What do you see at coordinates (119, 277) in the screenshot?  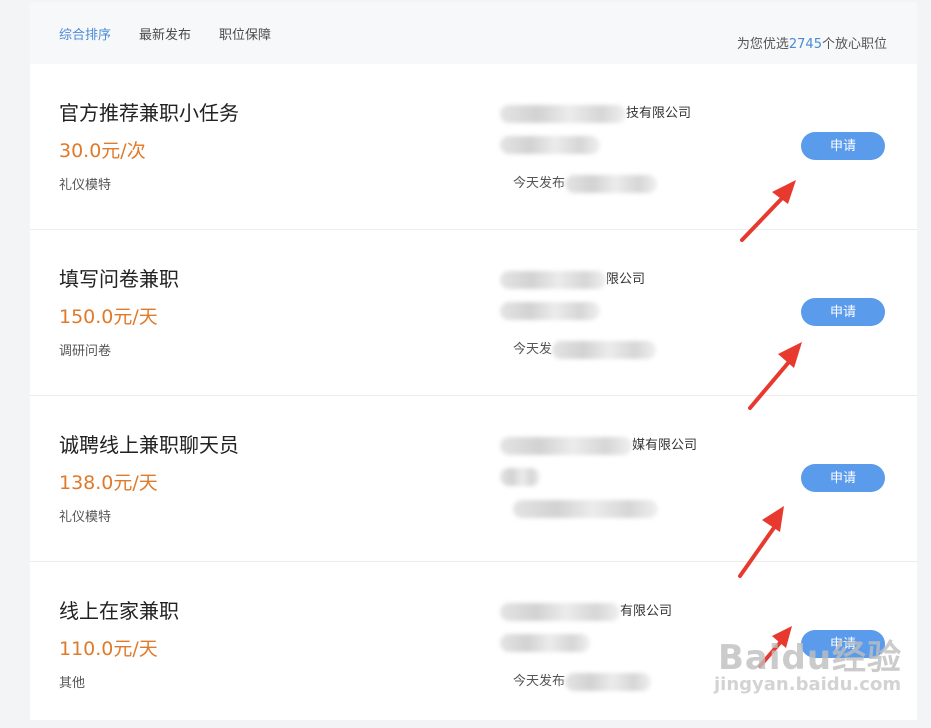 I see `job-title: 填写问卷兼职` at bounding box center [119, 277].